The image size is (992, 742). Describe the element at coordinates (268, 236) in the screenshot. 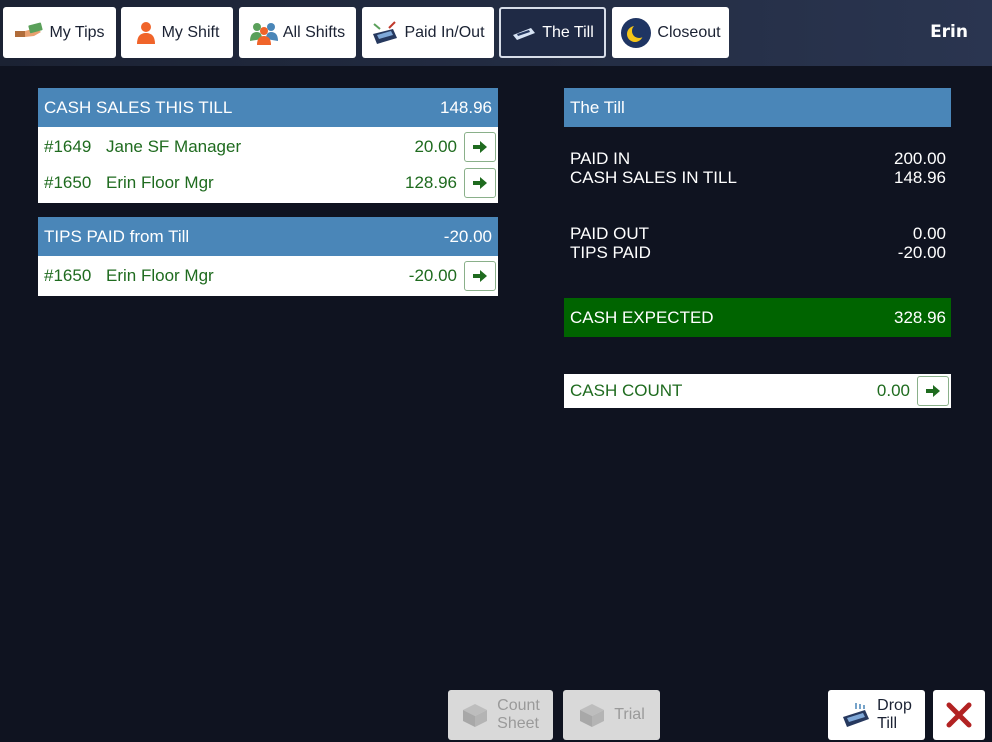

I see `tips-paid-header: TIPS PAID from Till -20.00` at that location.